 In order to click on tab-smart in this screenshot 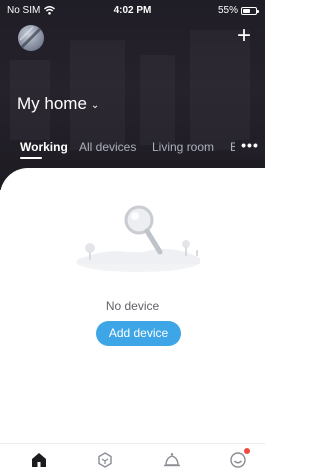, I will do `click(105, 460)`.